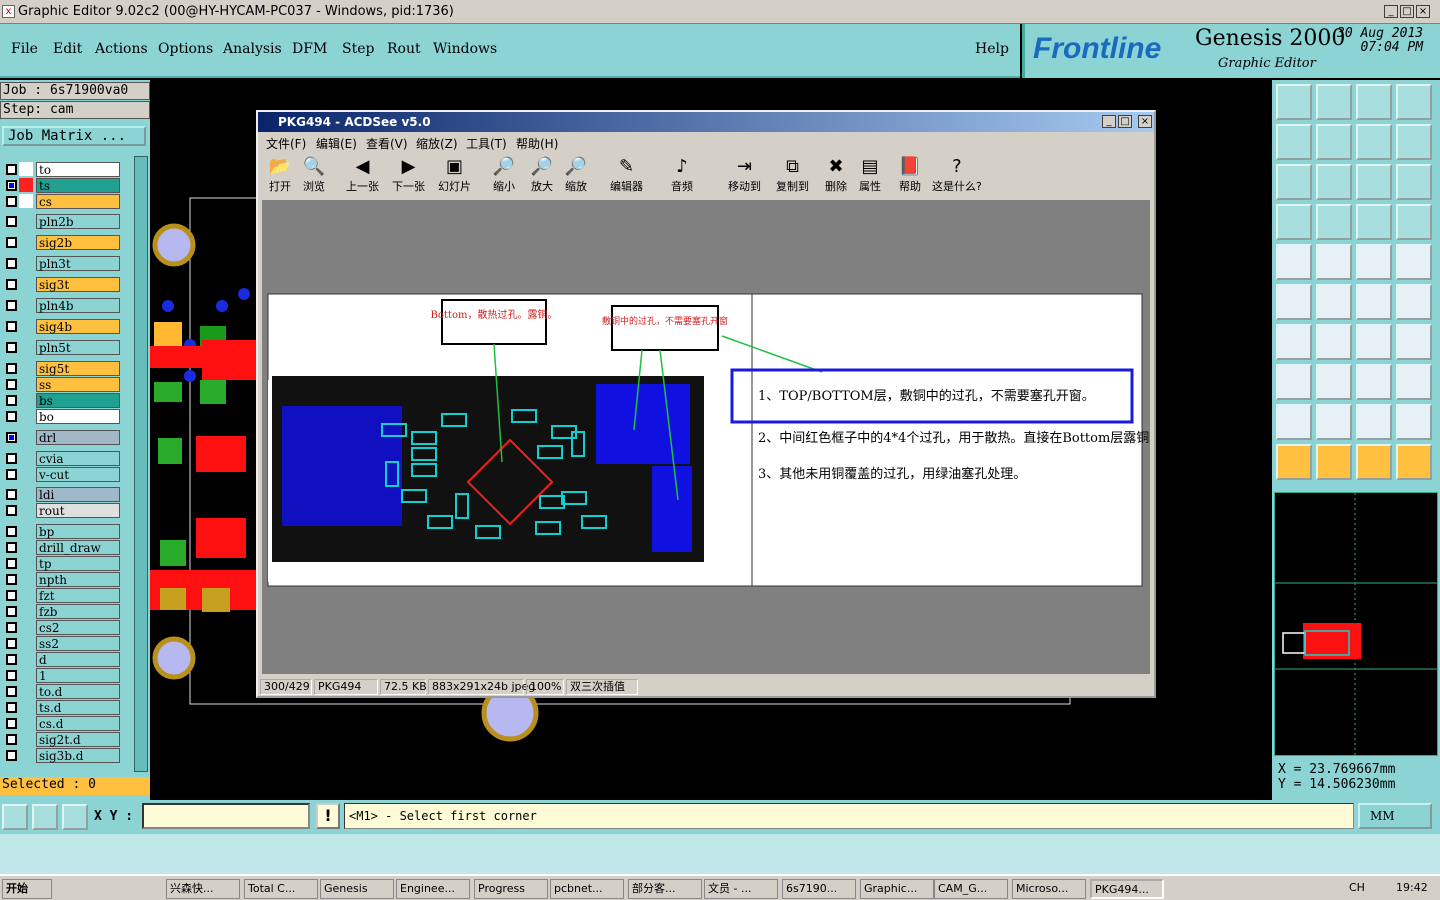 The width and height of the screenshot is (1440, 900). What do you see at coordinates (358, 49) in the screenshot?
I see `menu-step: Step` at bounding box center [358, 49].